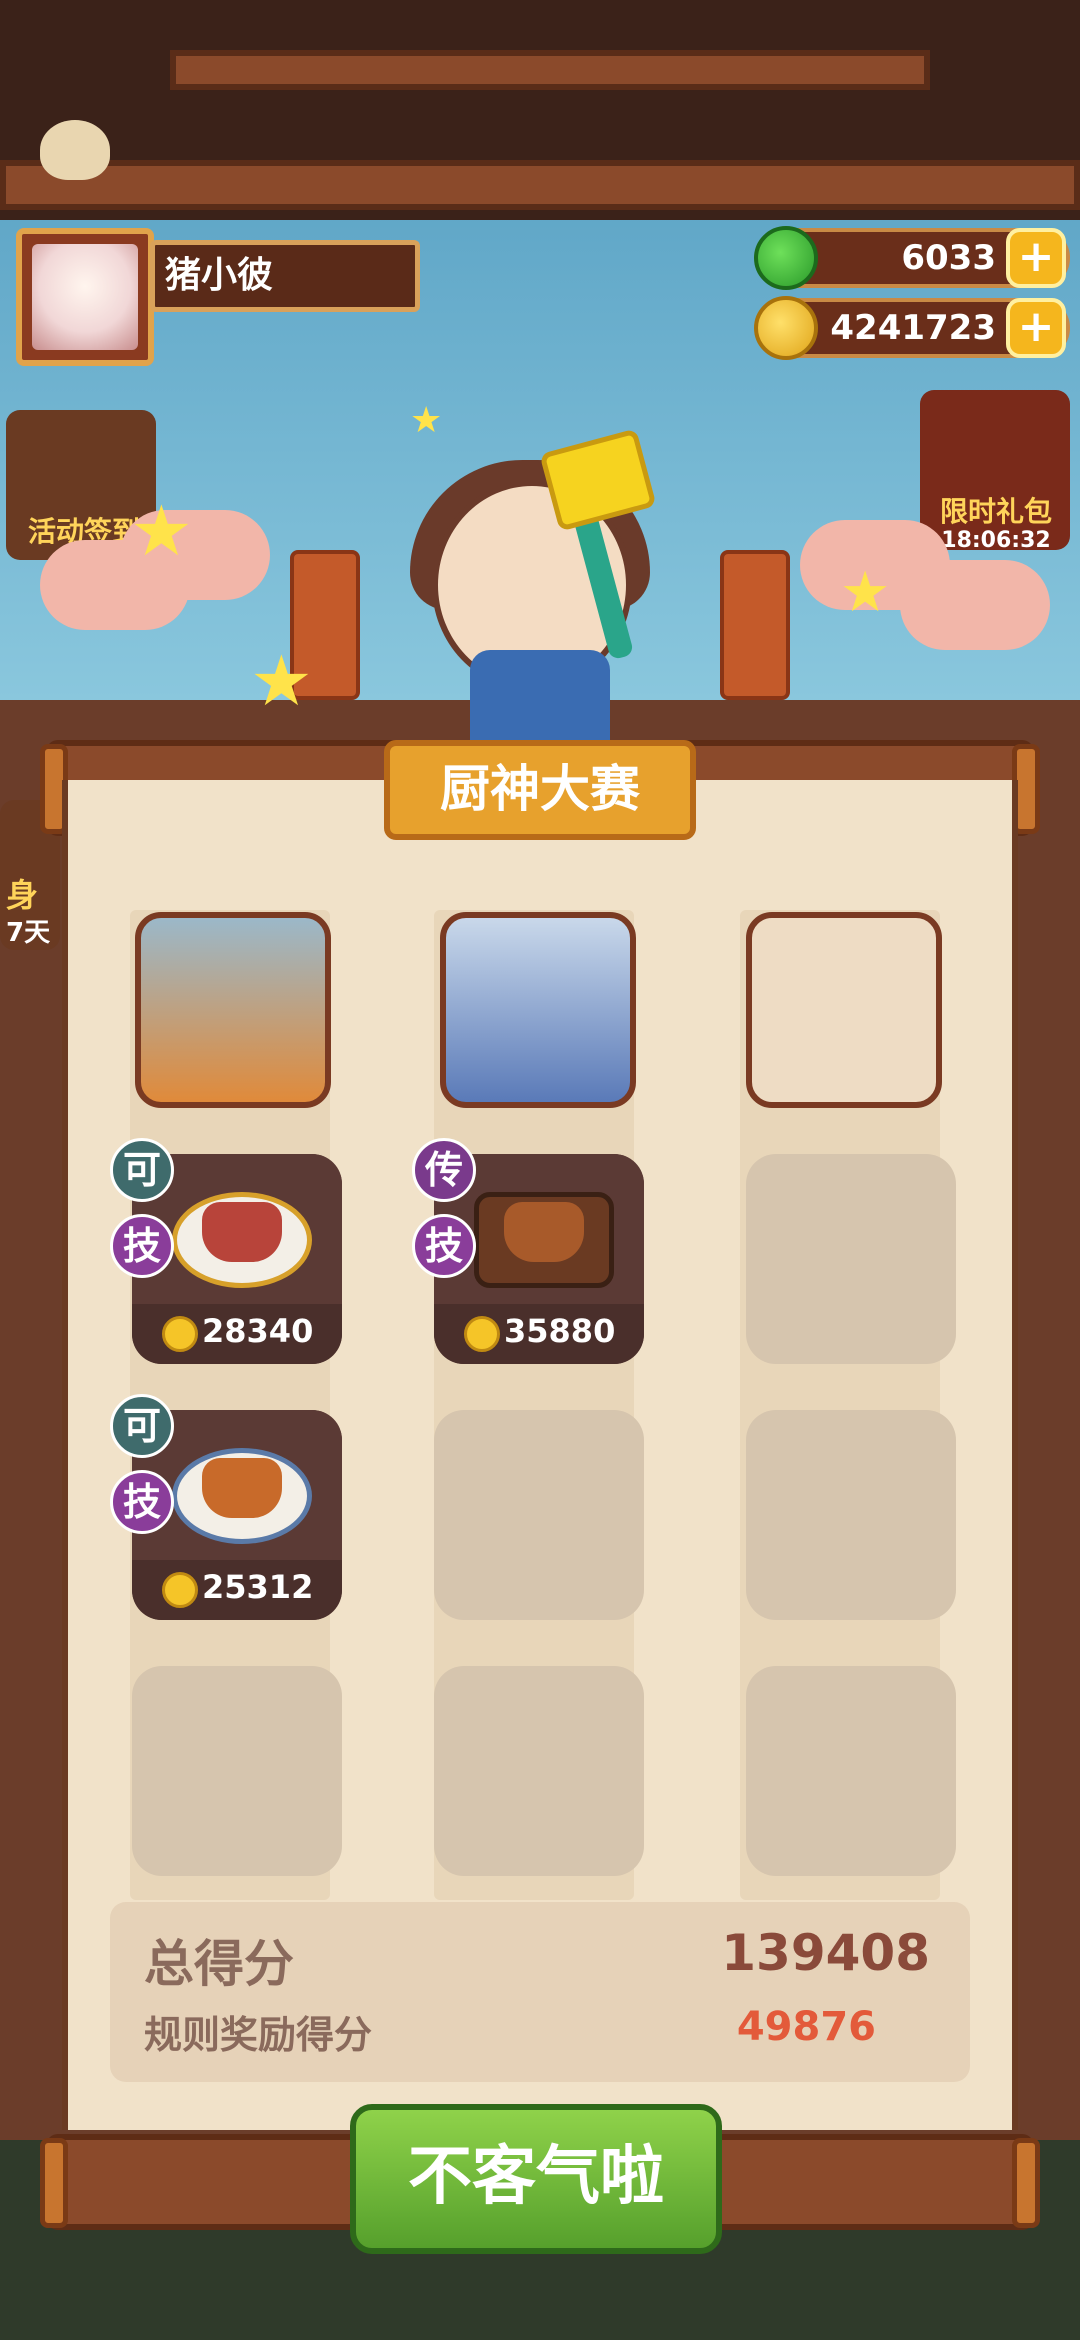 The width and height of the screenshot is (1080, 2340). I want to click on dish-price: 28340, so click(258, 1331).